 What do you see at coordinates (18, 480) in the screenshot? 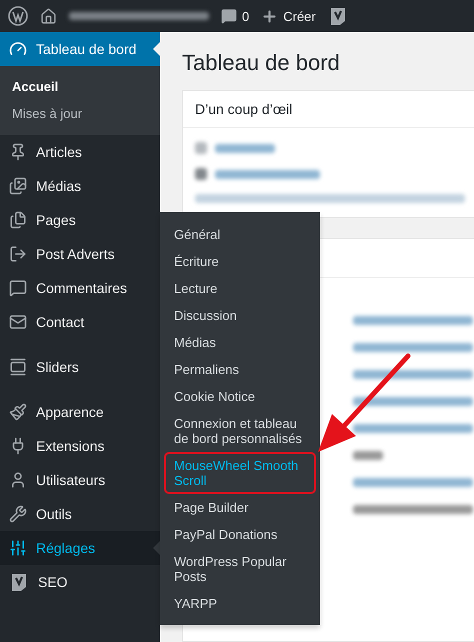
I see `user-icon` at bounding box center [18, 480].